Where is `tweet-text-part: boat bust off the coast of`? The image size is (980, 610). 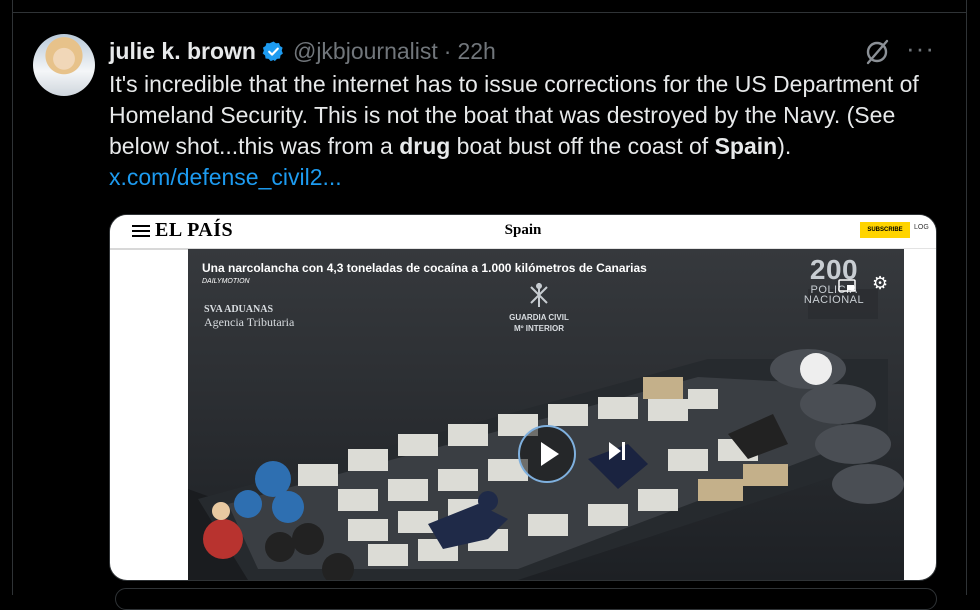 tweet-text-part: boat bust off the coast of is located at coordinates (582, 146).